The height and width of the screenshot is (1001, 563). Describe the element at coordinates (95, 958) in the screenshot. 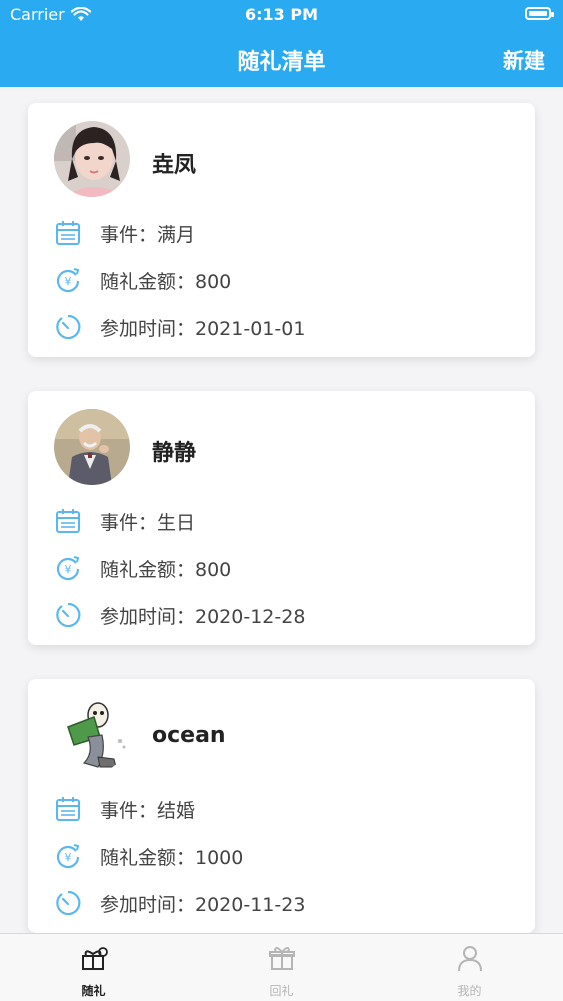

I see `gift-money-icon` at that location.